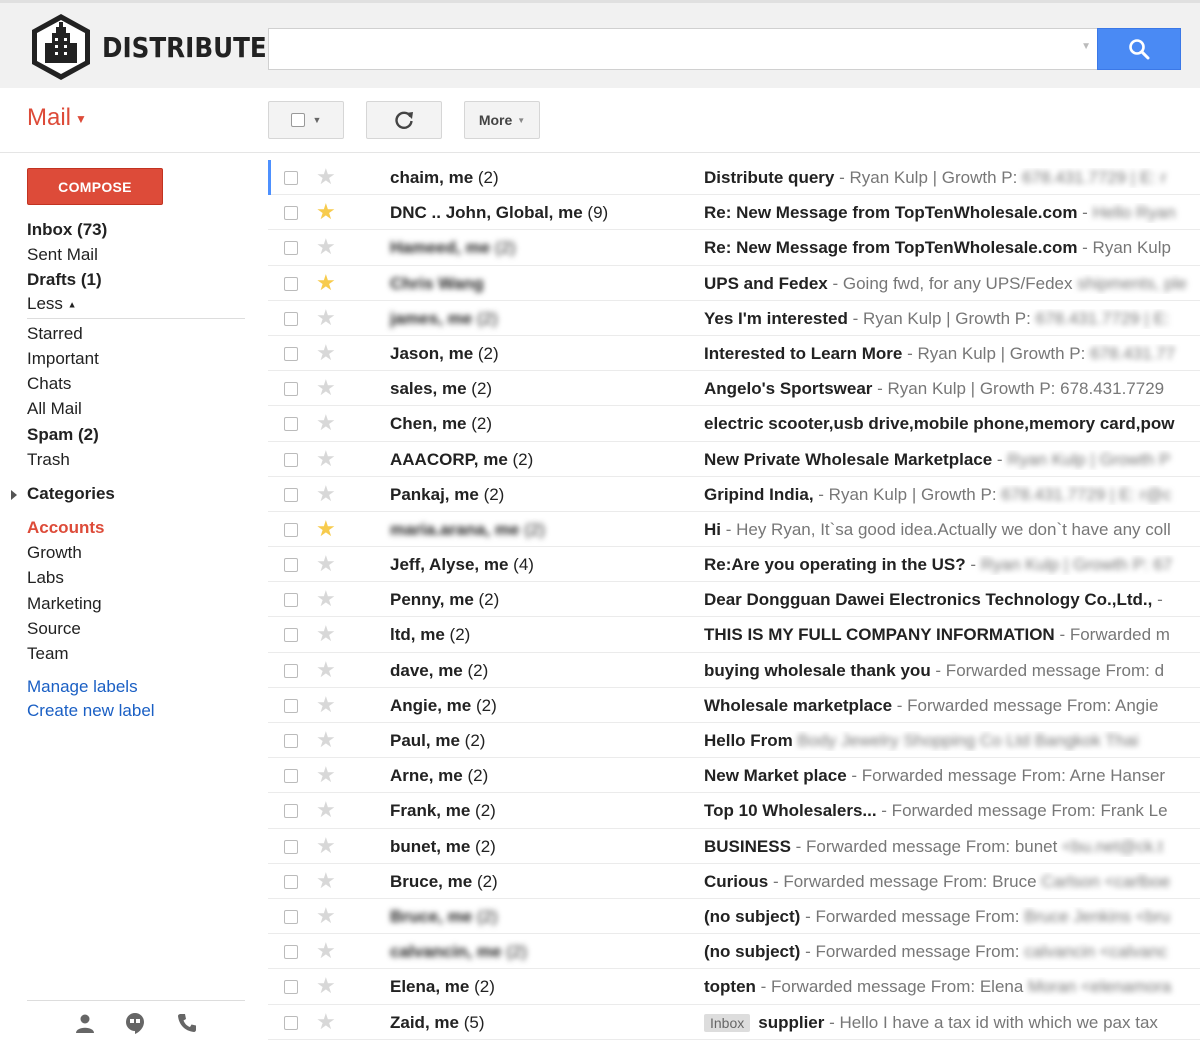  I want to click on refresh-button, so click(404, 120).